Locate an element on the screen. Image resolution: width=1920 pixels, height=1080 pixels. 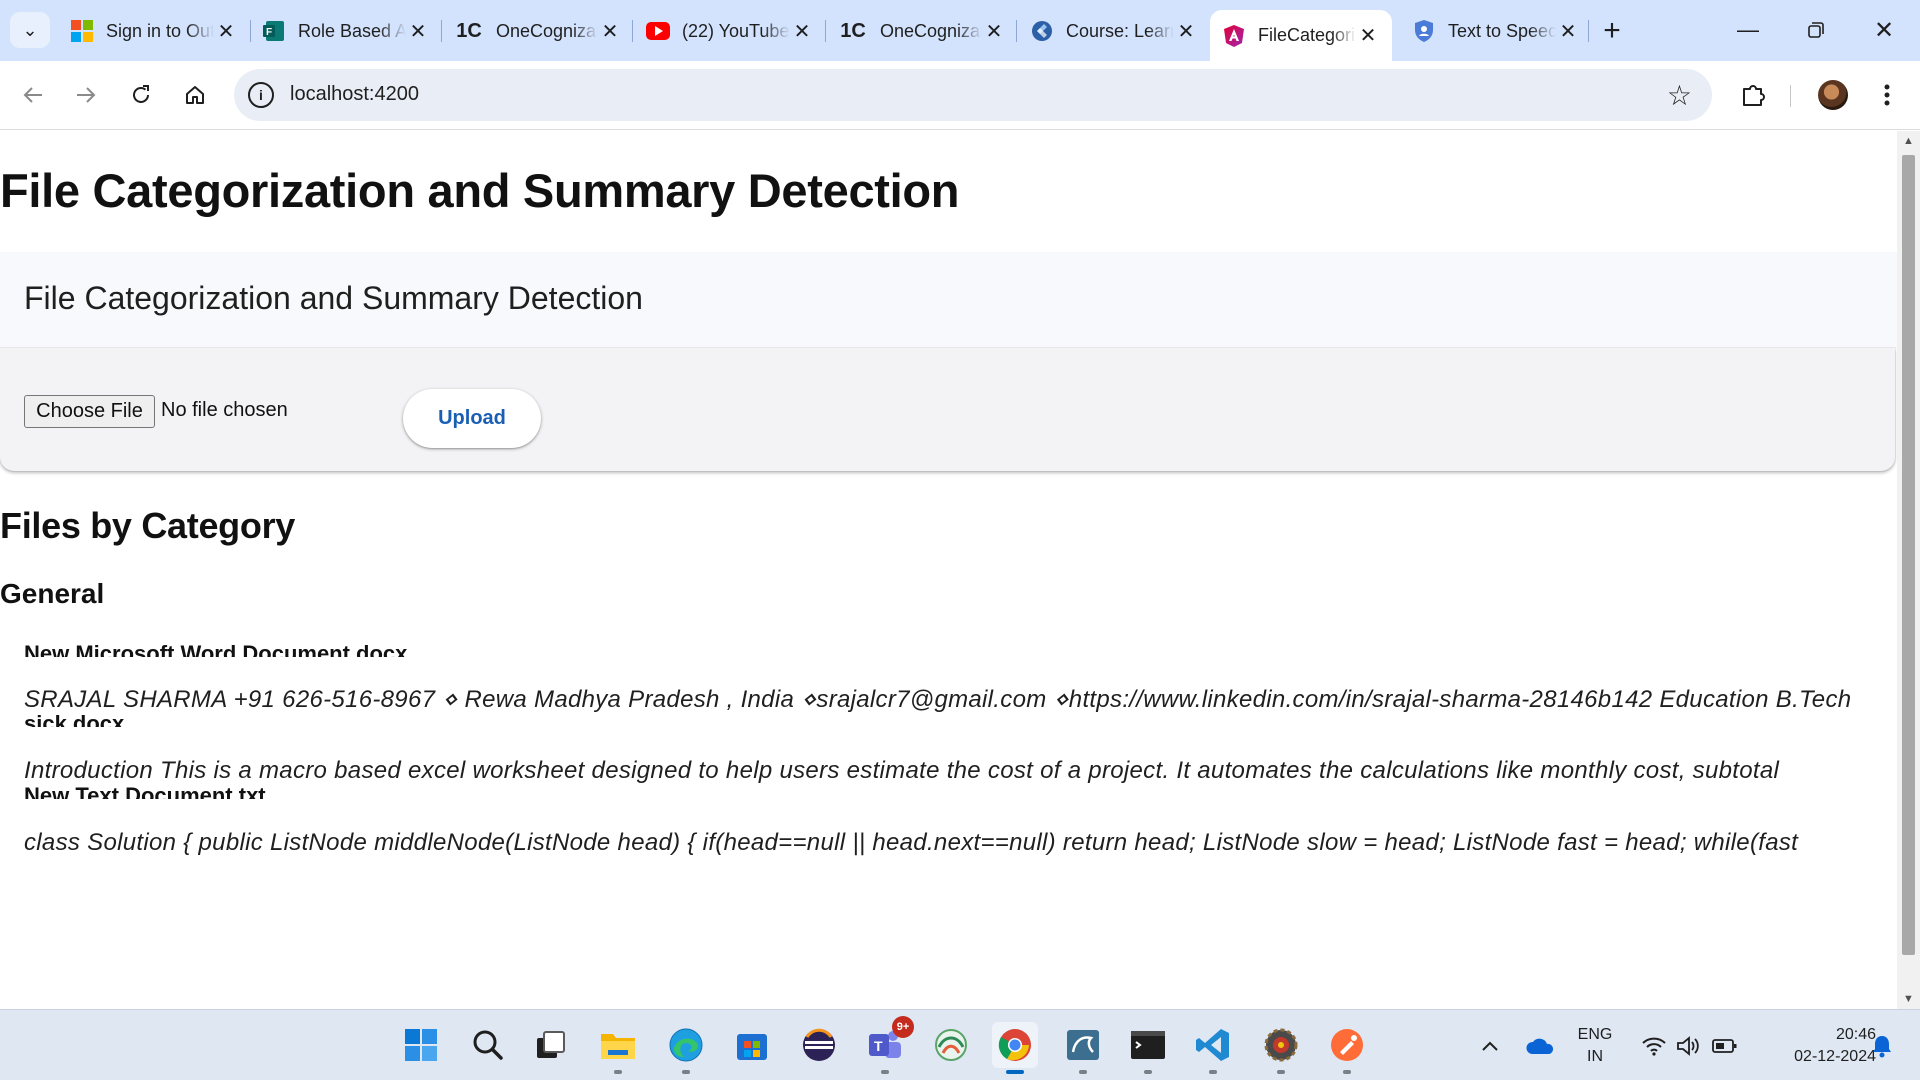
reload-icon is located at coordinates (141, 94).